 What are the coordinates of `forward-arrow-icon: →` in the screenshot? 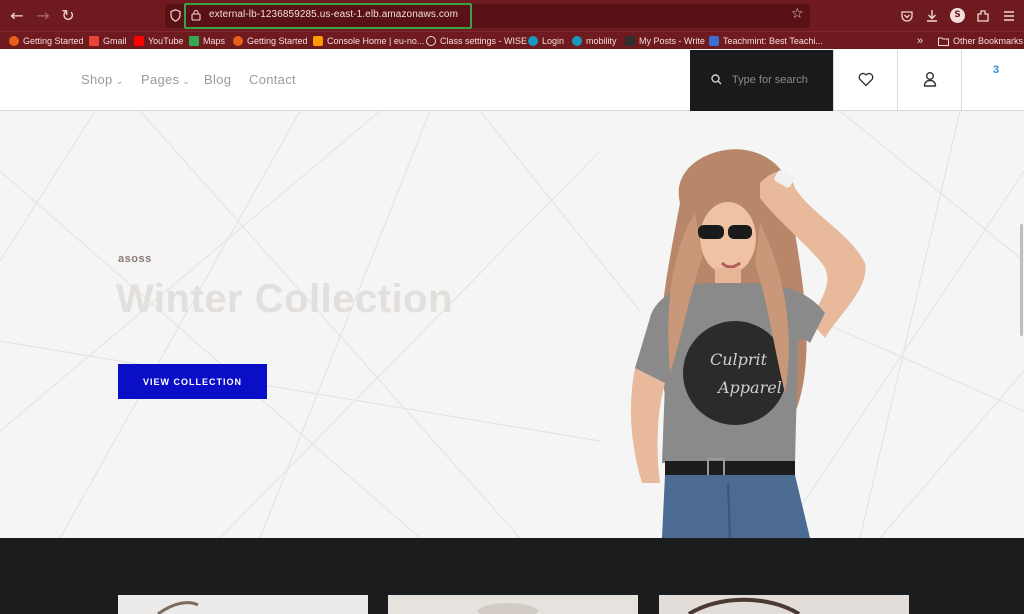 It's located at (43, 16).